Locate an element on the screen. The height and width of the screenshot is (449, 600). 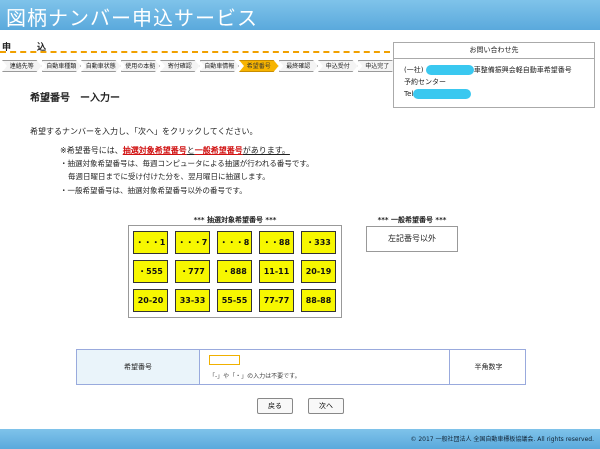
lottery-number-cell: ・・88 is located at coordinates (276, 242).